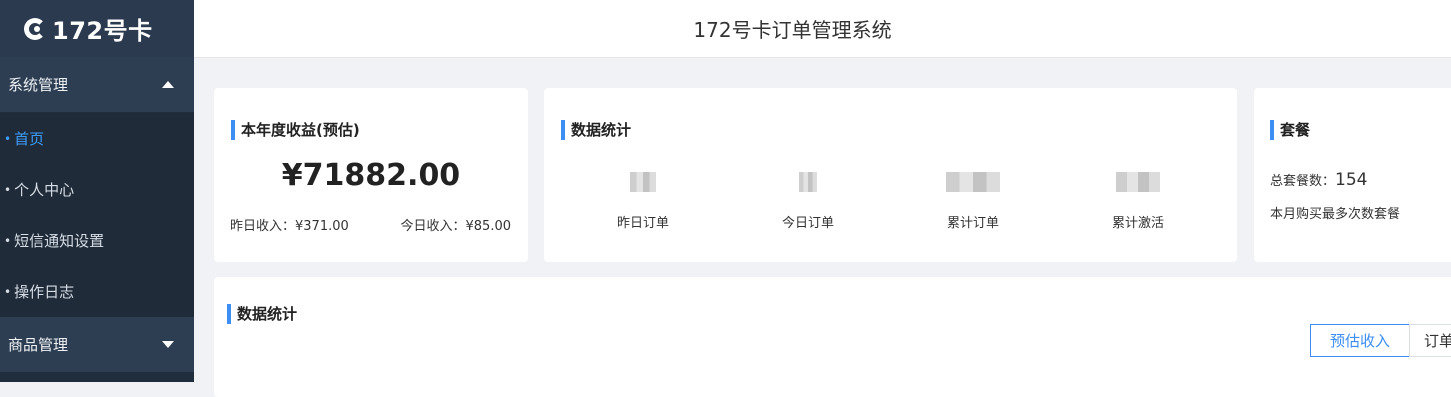  What do you see at coordinates (807, 223) in the screenshot?
I see `stat-label: 今日订单` at bounding box center [807, 223].